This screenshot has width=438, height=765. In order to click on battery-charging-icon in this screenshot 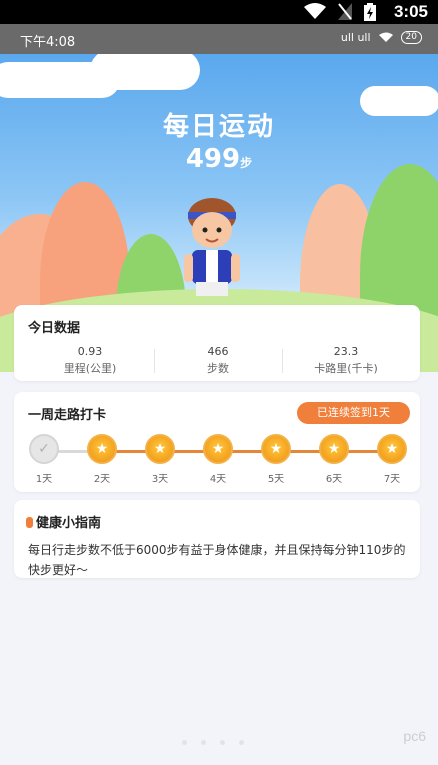, I will do `click(370, 12)`.